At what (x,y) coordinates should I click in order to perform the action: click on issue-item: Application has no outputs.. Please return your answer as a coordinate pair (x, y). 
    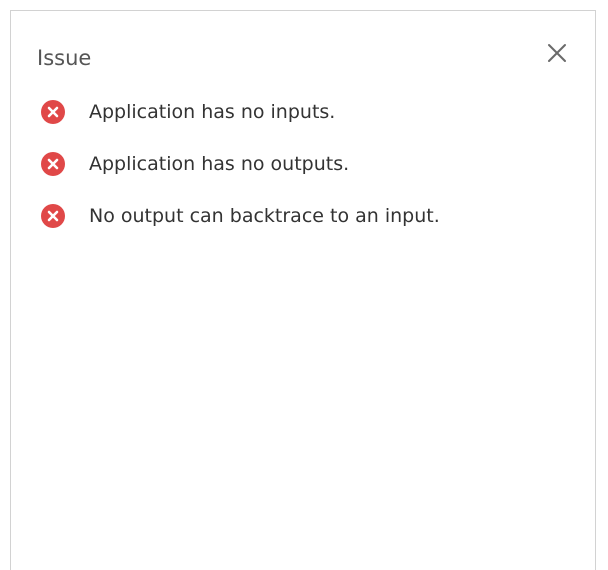
    Looking at the image, I should click on (240, 164).